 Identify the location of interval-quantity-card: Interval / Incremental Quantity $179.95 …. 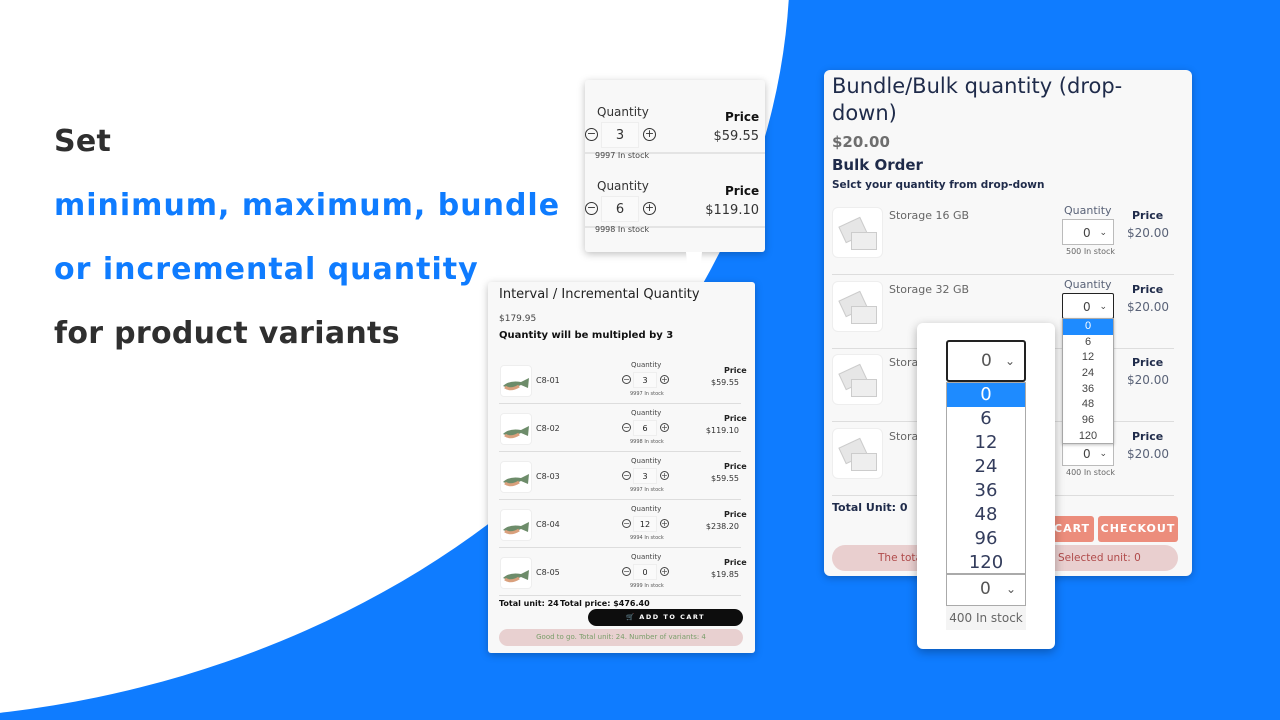
(621, 467).